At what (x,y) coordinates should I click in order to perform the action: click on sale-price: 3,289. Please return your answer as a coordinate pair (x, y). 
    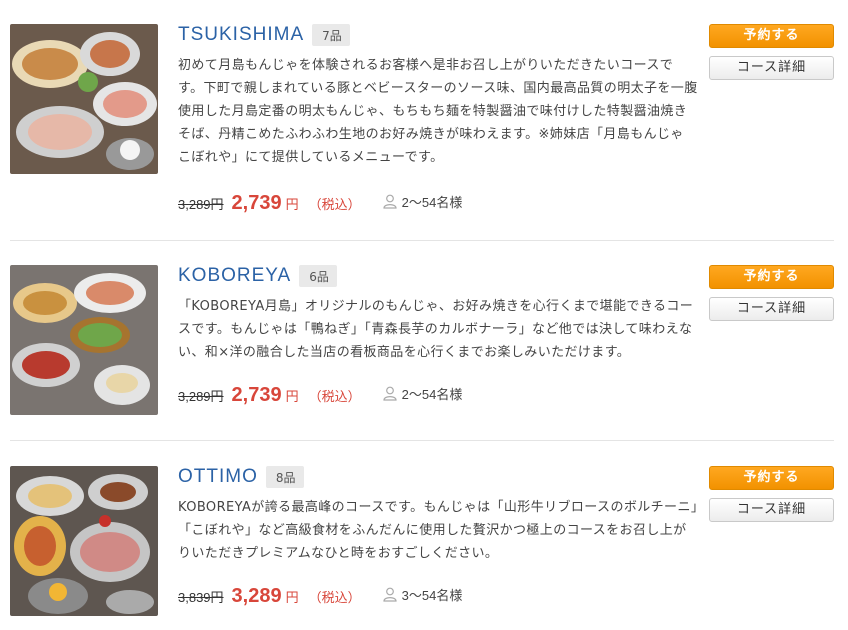
    Looking at the image, I should click on (256, 596).